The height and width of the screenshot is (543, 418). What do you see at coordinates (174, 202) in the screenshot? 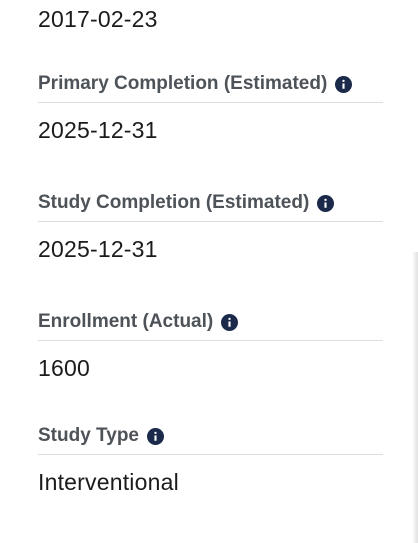
I see `field-label: Study Completion (Estimated)` at bounding box center [174, 202].